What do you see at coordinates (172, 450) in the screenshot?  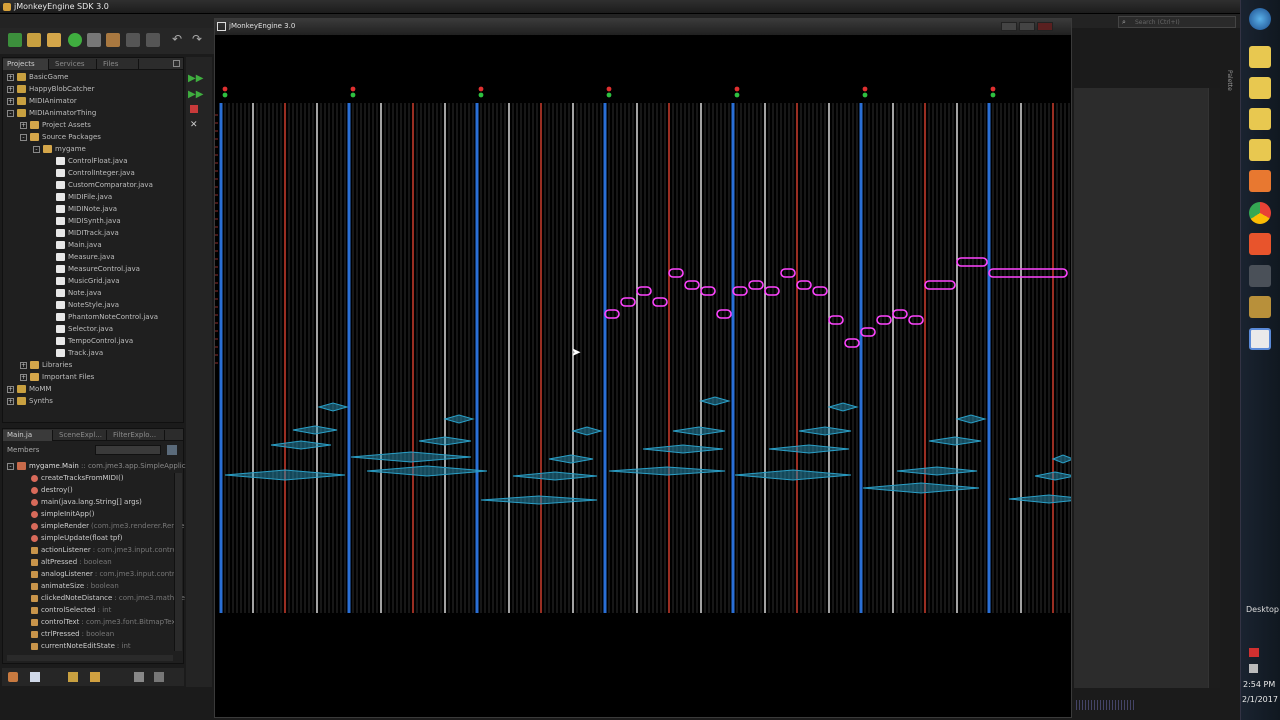 I see `navigator-settings-icon` at bounding box center [172, 450].